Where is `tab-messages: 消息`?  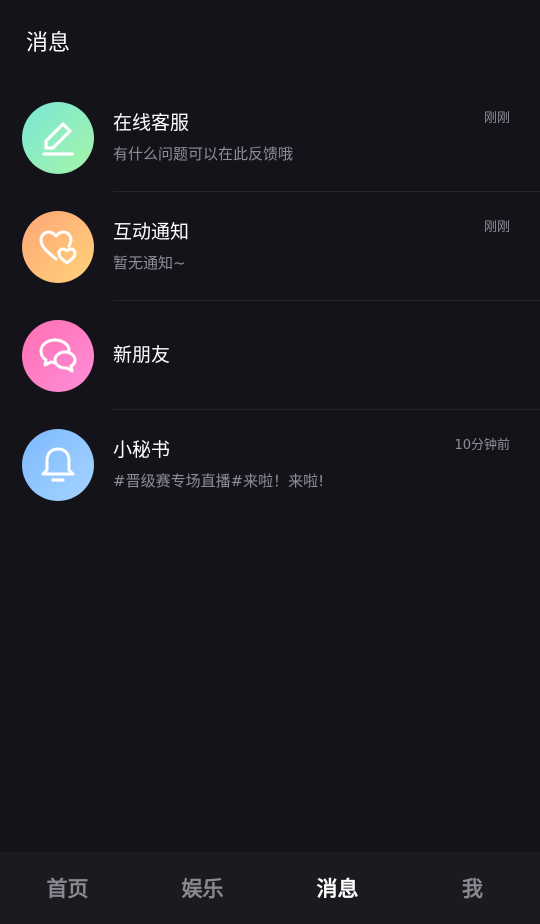
tab-messages: 消息 is located at coordinates (337, 888).